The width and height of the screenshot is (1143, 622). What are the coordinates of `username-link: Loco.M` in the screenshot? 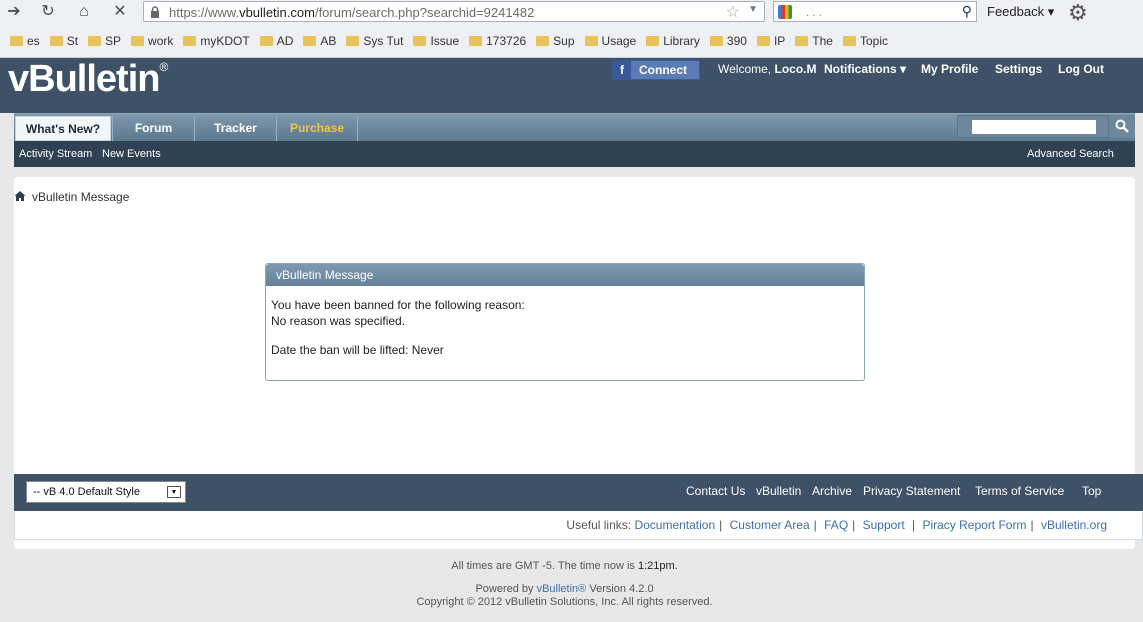 It's located at (795, 69).